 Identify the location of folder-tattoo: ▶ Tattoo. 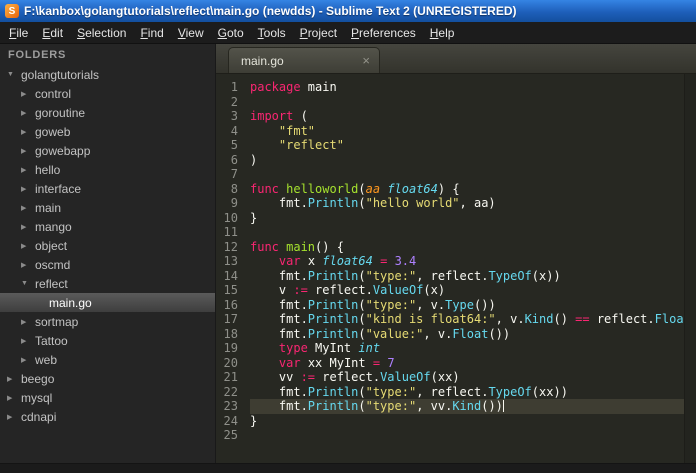
(107, 340).